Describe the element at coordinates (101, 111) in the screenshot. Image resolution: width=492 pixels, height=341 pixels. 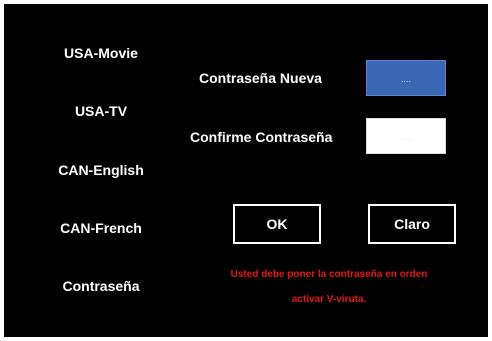
I see `menu-item-usa-tv: USA-TV` at that location.